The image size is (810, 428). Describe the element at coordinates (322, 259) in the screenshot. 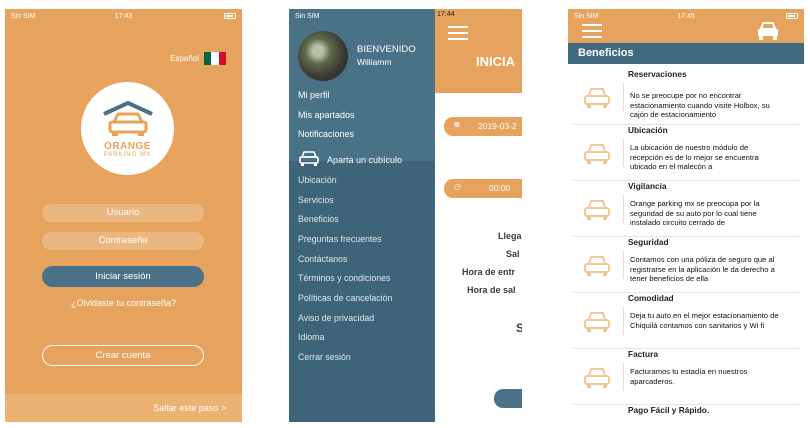

I see `menu-item-contact: Contáctanos` at that location.